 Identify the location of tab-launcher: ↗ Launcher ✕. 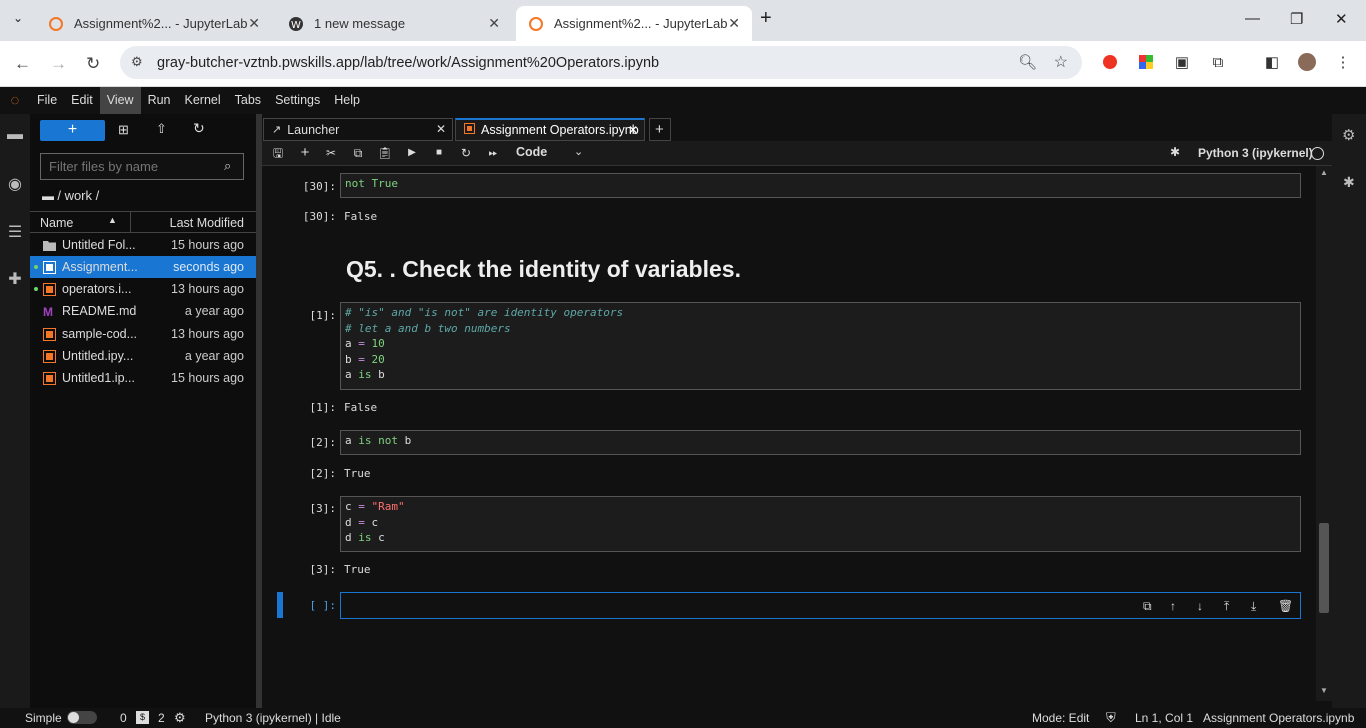
(358, 129).